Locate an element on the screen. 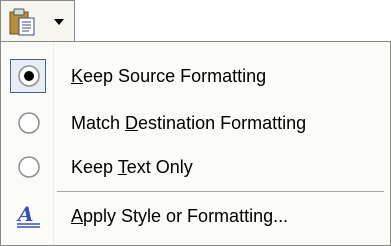 The image size is (391, 246). menu-item-label: Match Destination Formatting is located at coordinates (189, 123).